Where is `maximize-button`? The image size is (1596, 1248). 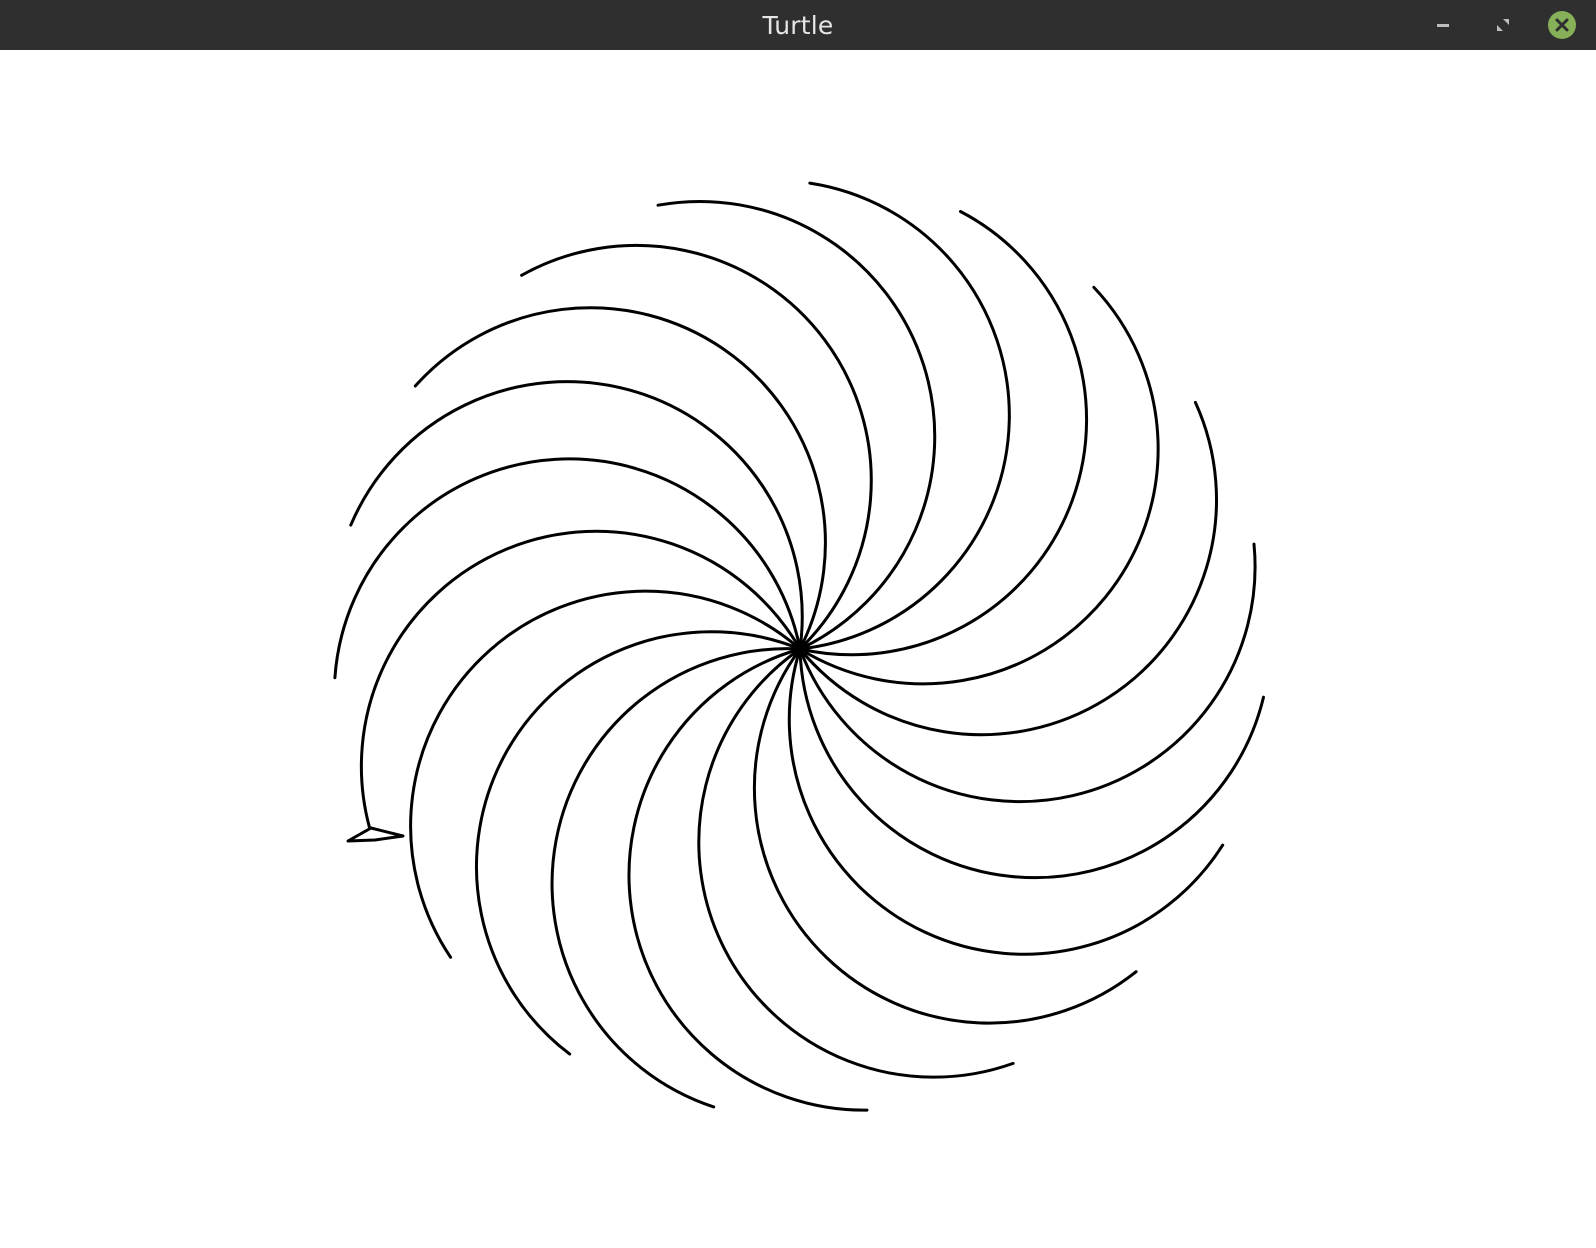 maximize-button is located at coordinates (1503, 25).